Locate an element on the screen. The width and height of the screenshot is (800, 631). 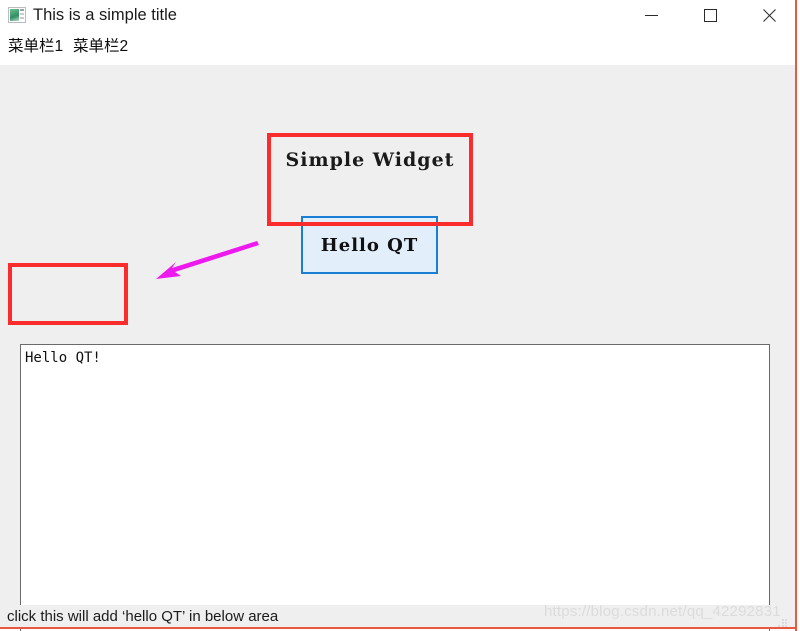
title-bar: This is a simple title is located at coordinates (398, 15).